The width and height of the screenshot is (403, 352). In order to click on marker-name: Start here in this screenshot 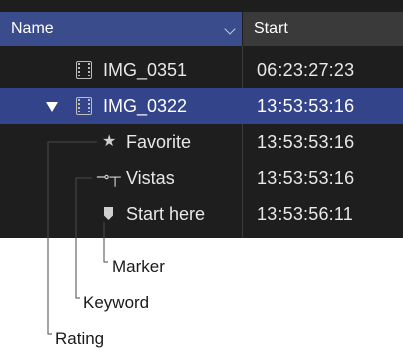, I will do `click(166, 214)`.